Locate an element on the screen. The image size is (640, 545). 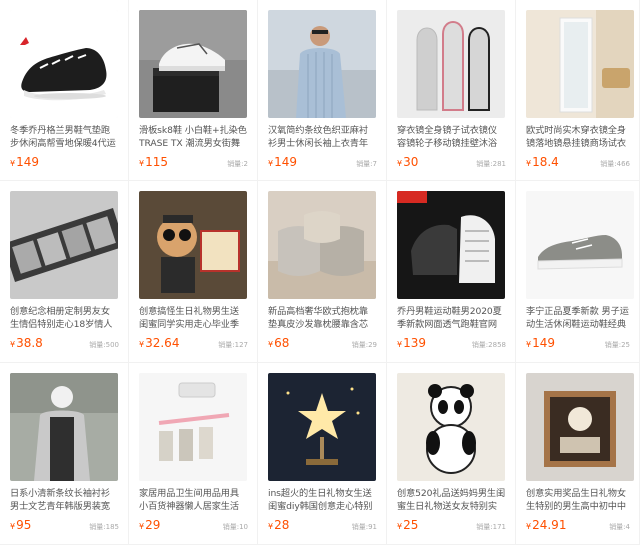
product-meta: ¥149 销量:7 is located at coordinates (322, 163).